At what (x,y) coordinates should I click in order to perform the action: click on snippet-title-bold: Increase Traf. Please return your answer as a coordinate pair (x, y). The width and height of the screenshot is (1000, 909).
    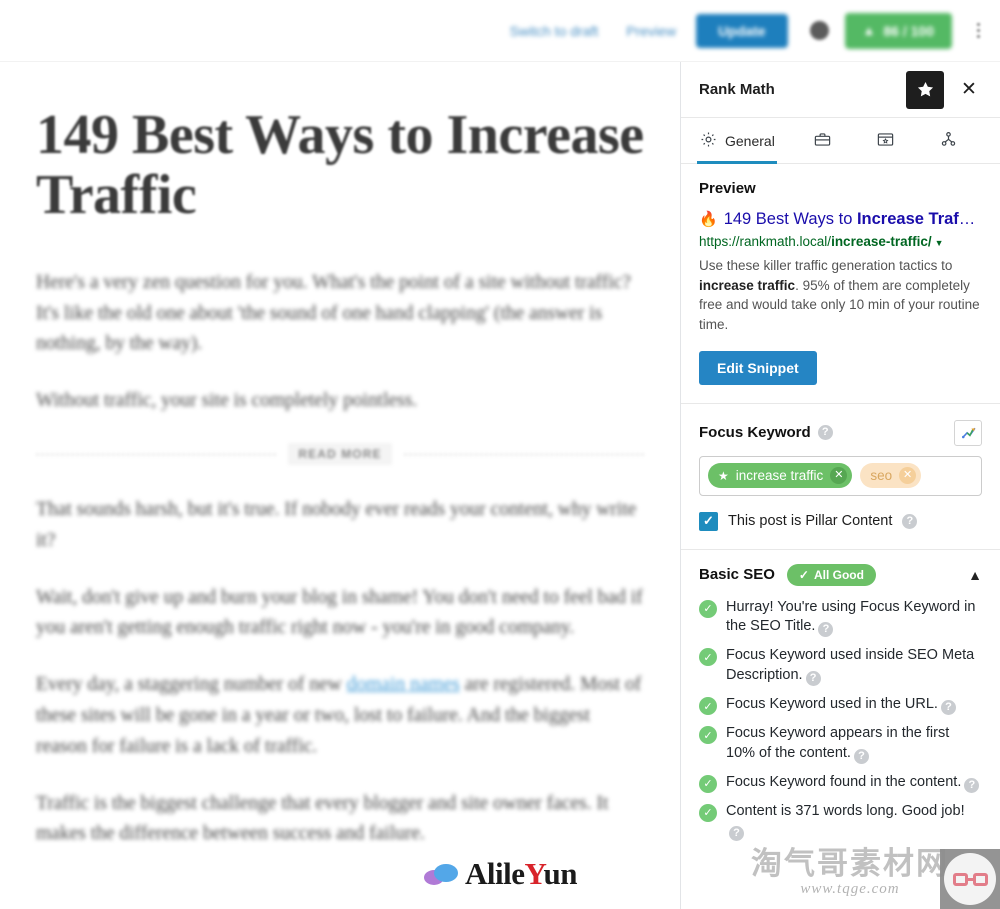
    Looking at the image, I should click on (907, 219).